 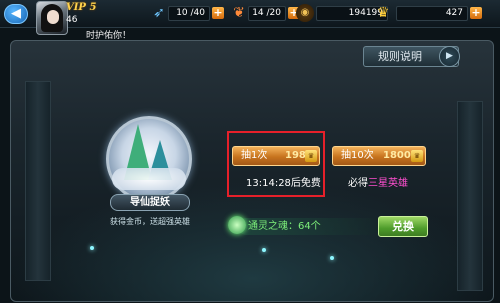 I want to click on draw-ten-button: 抽10次 1800 ♛, so click(x=379, y=156).